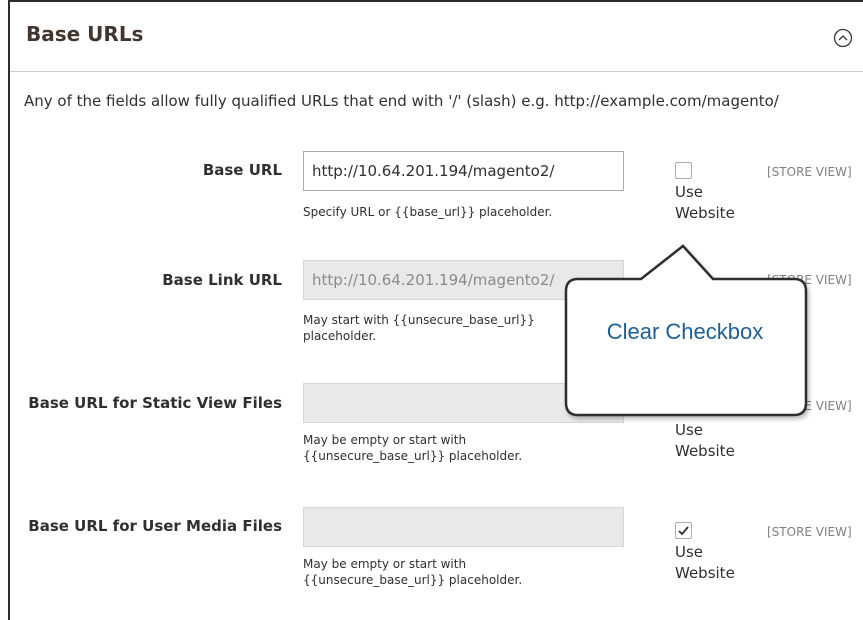  What do you see at coordinates (809, 532) in the screenshot?
I see `user-media-files-scope: [STORE VIEW]` at bounding box center [809, 532].